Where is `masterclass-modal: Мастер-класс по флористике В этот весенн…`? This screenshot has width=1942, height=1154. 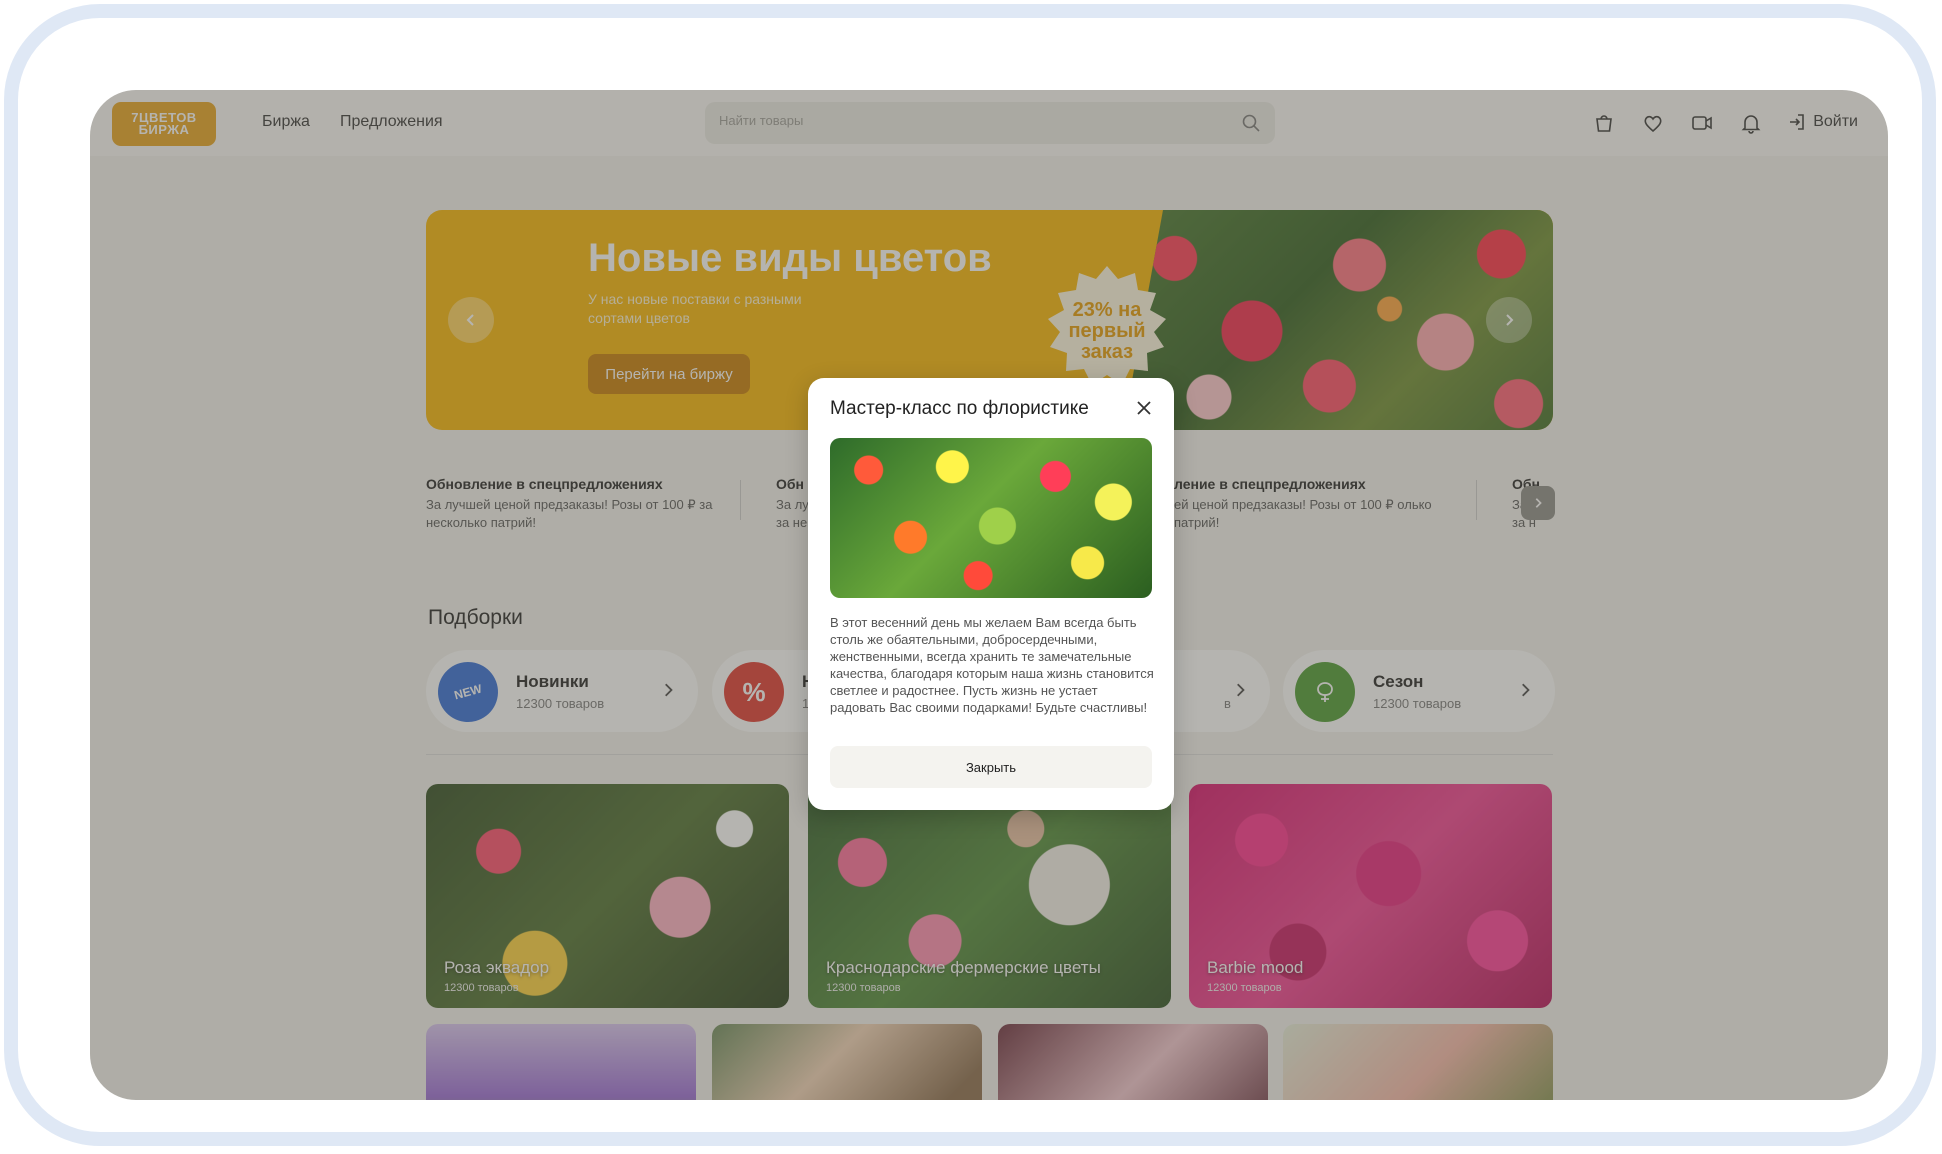 masterclass-modal: Мастер-класс по флористике В этот весенн… is located at coordinates (991, 594).